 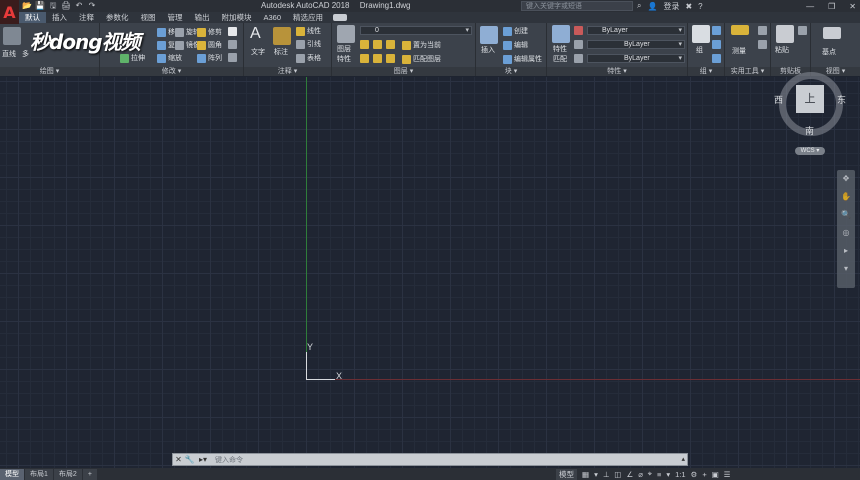 What do you see at coordinates (40, 5) in the screenshot?
I see `save-icon: 💾` at bounding box center [40, 5].